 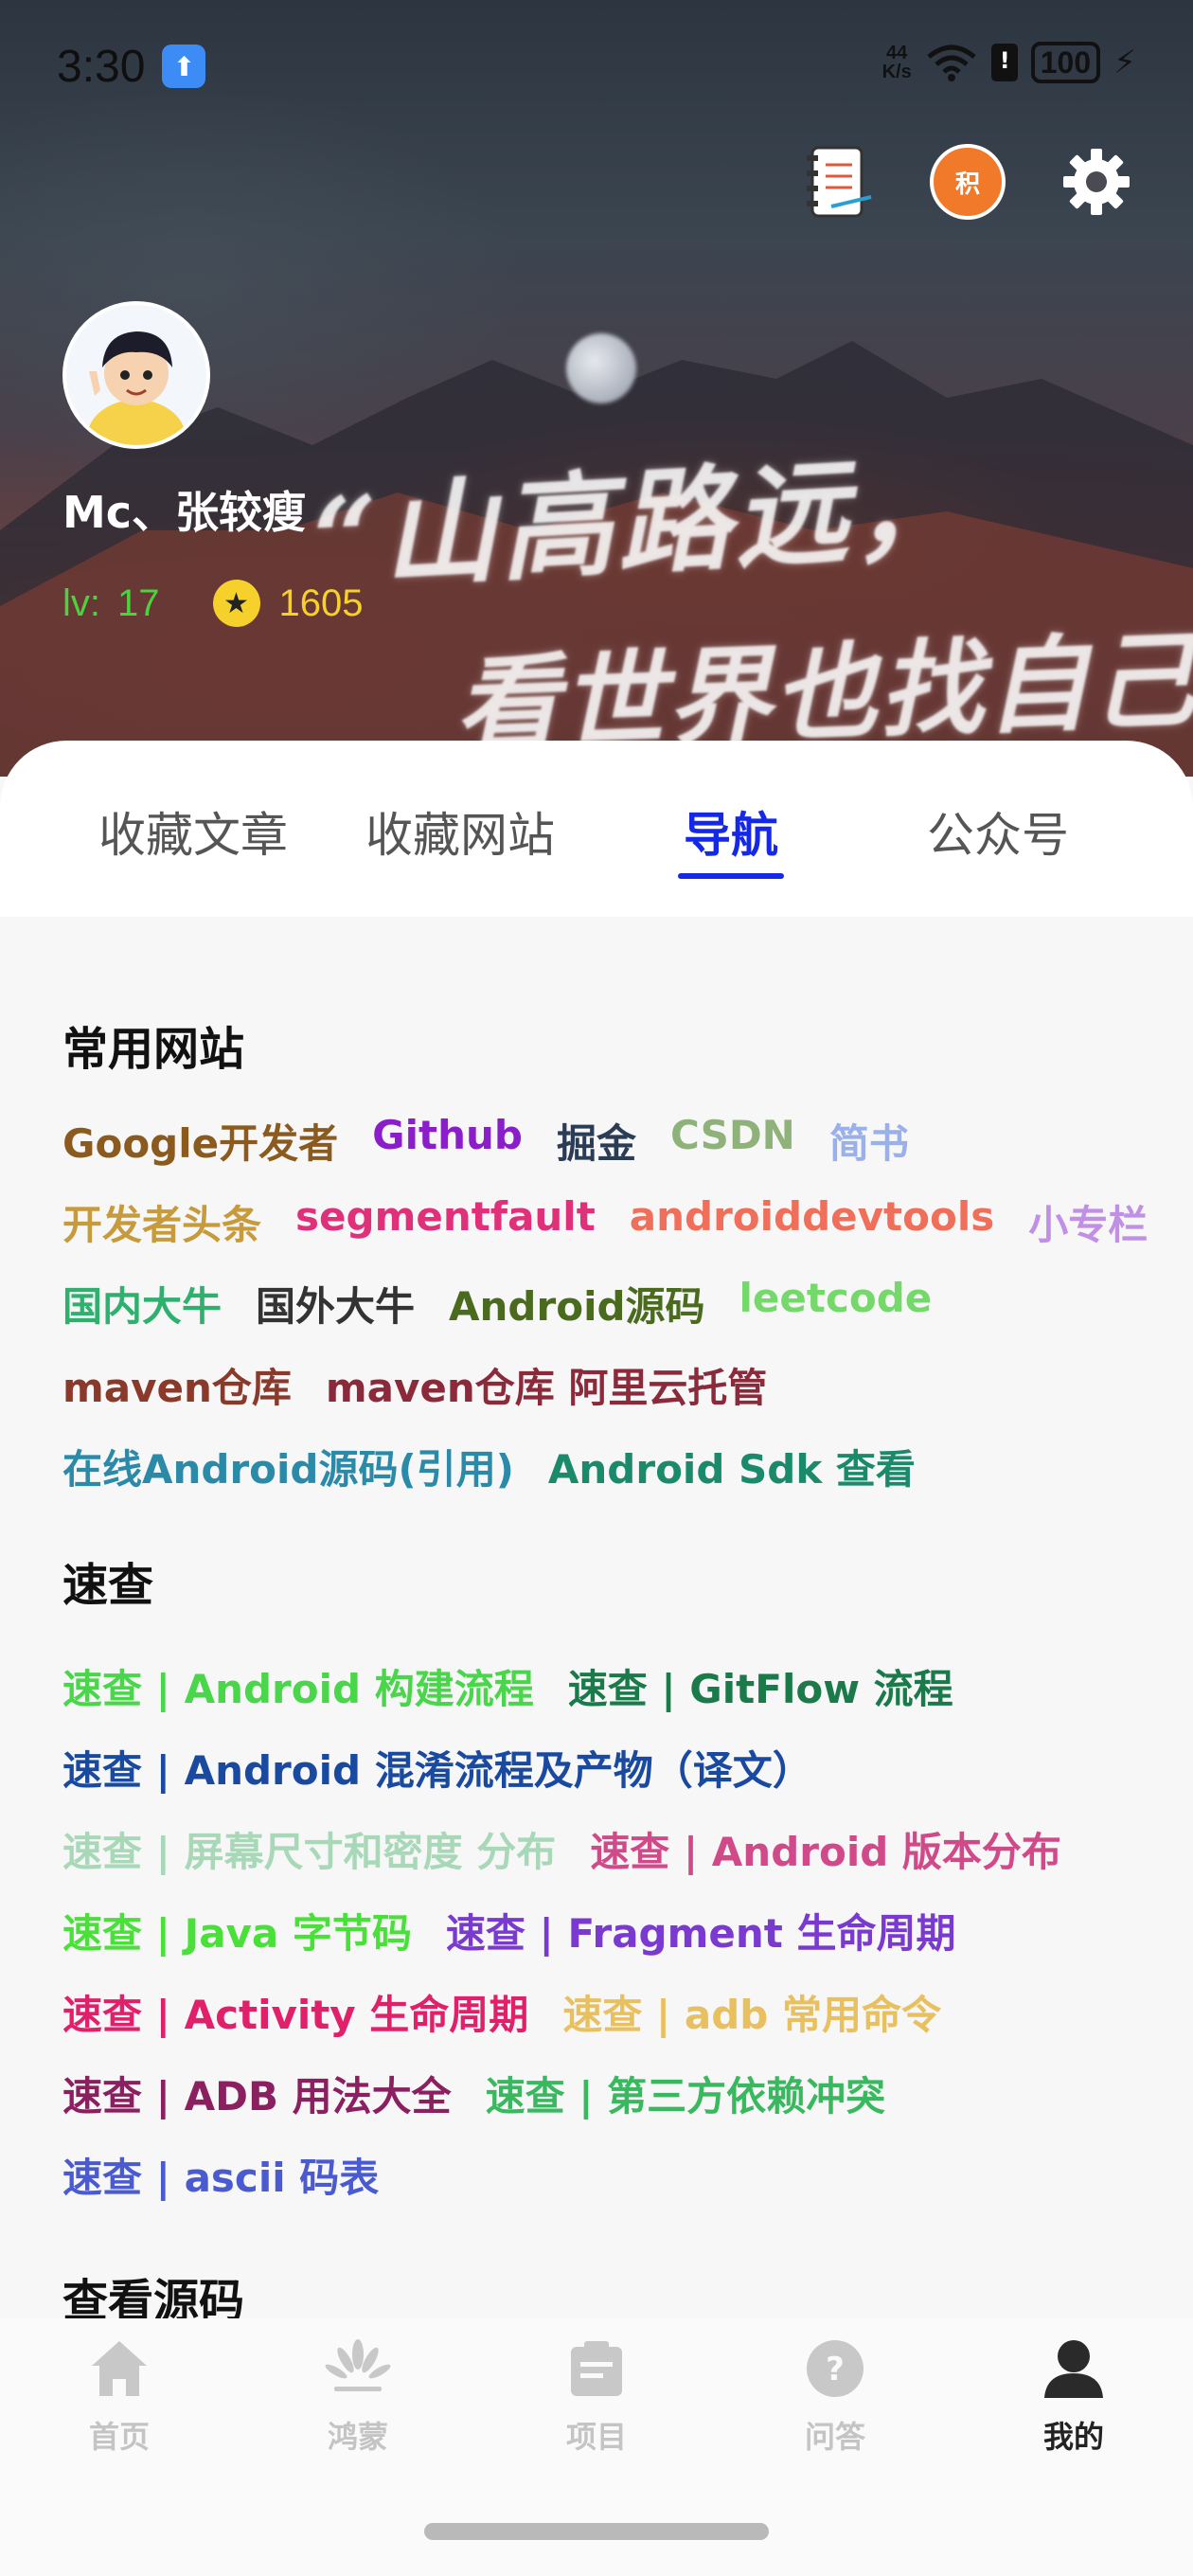 I want to click on level-value: 17, so click(x=138, y=602).